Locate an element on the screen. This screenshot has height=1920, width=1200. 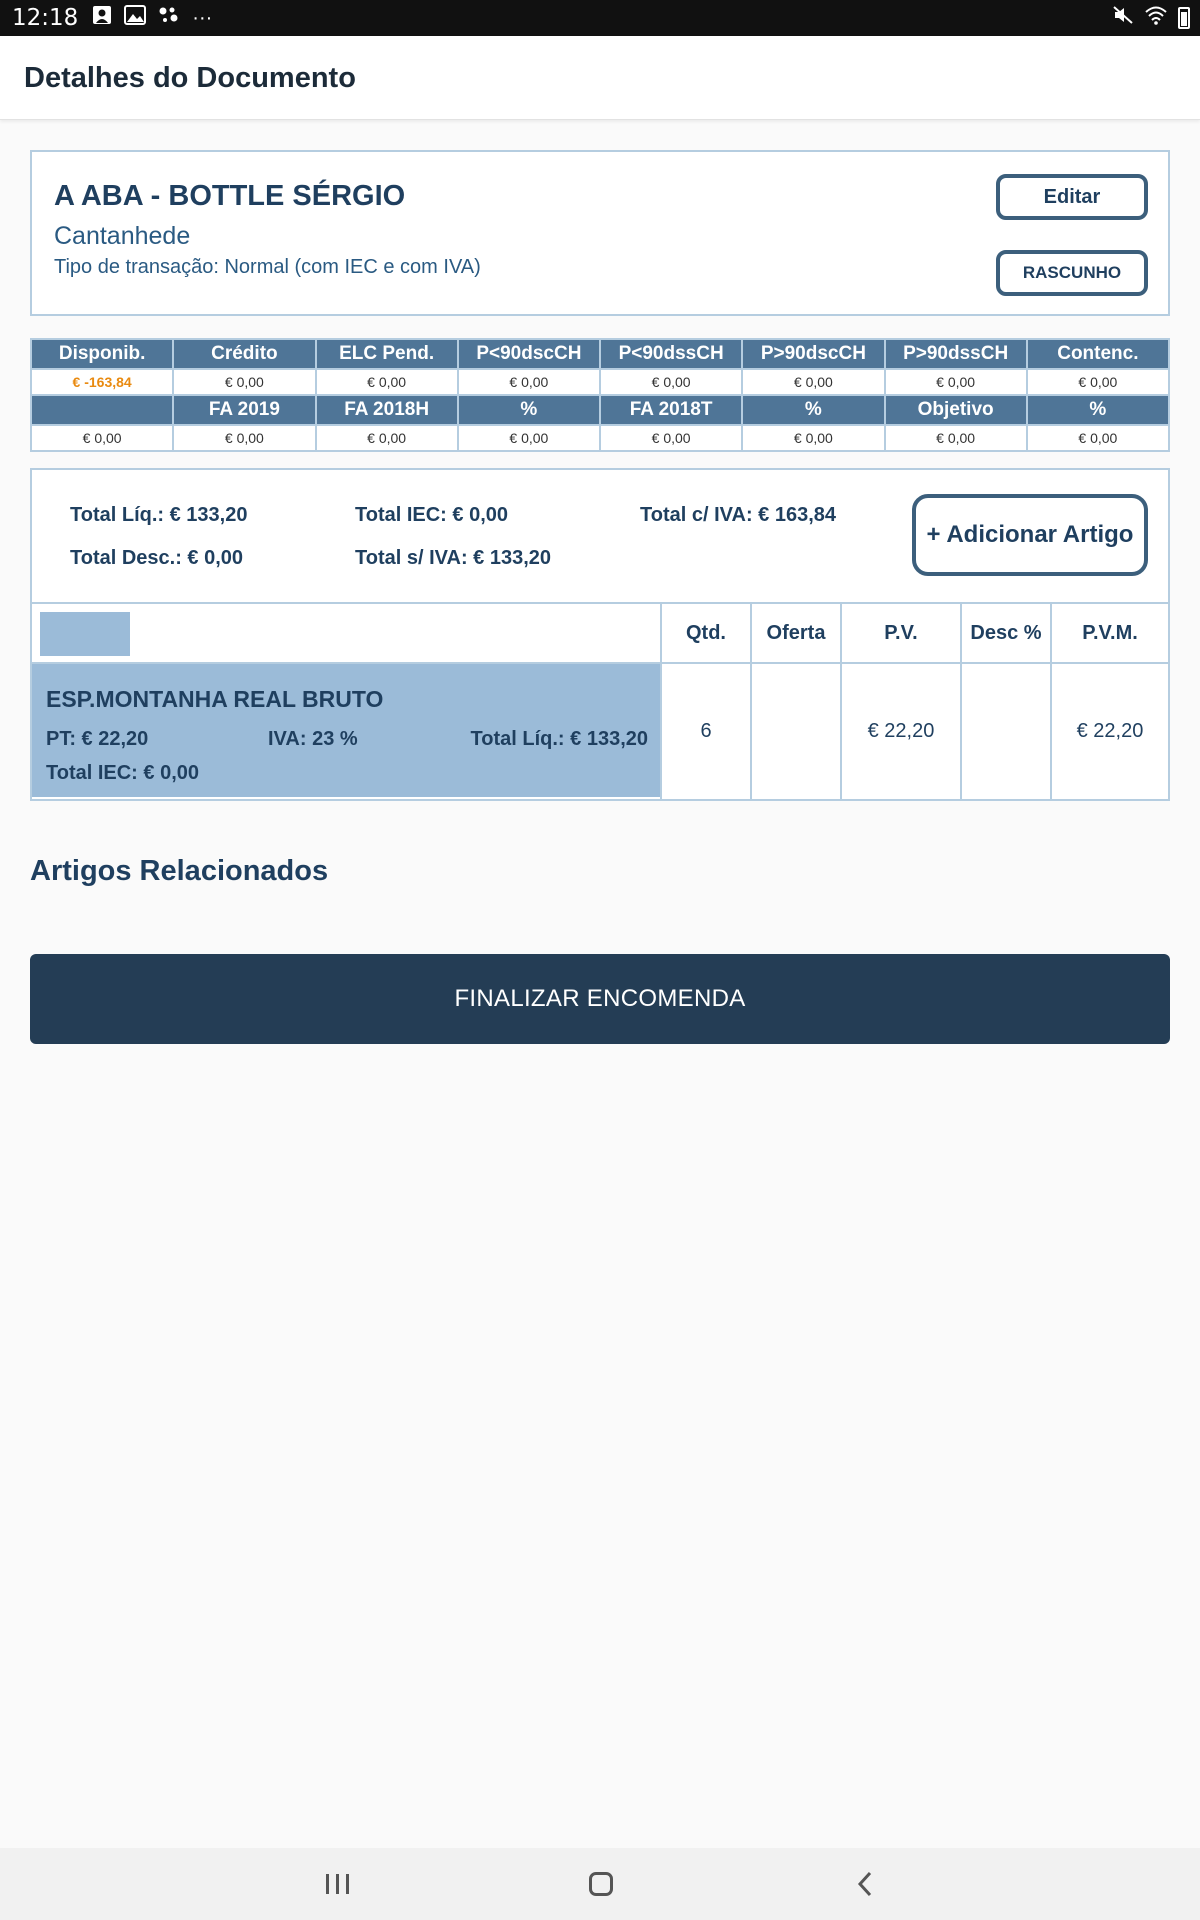
wifi-icon is located at coordinates (1156, 18).